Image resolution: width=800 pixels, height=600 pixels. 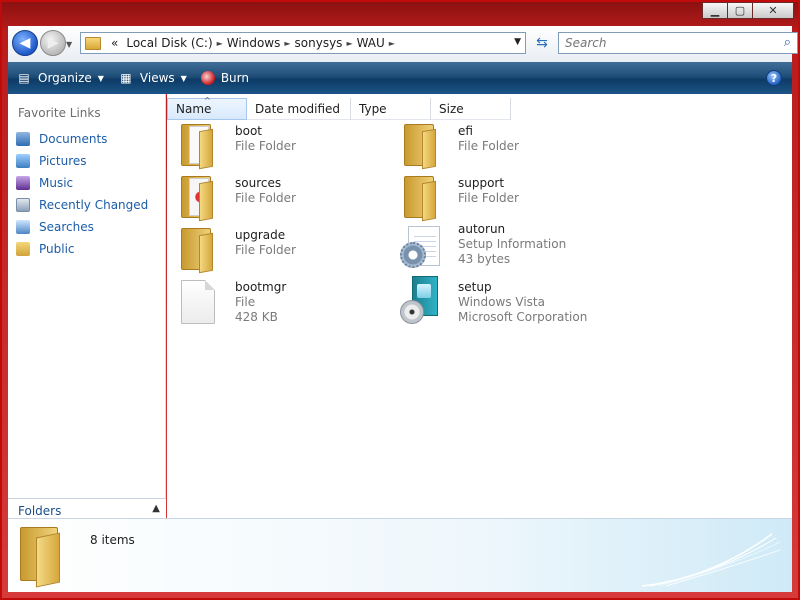 I want to click on sort-ascending-icon: ^, so click(x=207, y=100).